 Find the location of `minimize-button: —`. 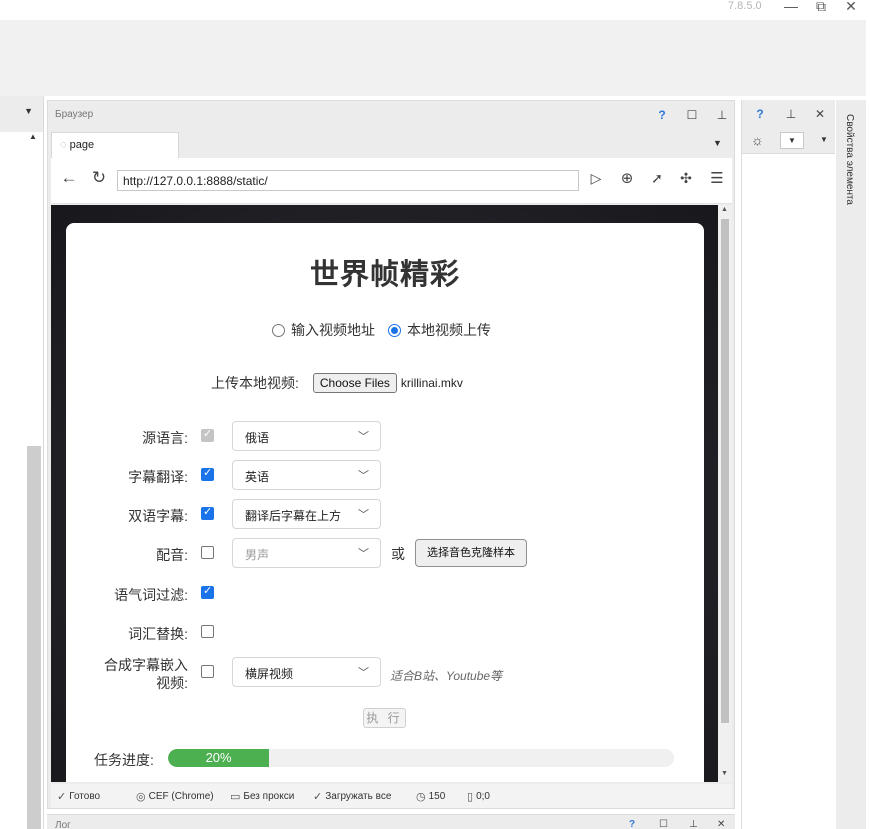

minimize-button: — is located at coordinates (791, 7).